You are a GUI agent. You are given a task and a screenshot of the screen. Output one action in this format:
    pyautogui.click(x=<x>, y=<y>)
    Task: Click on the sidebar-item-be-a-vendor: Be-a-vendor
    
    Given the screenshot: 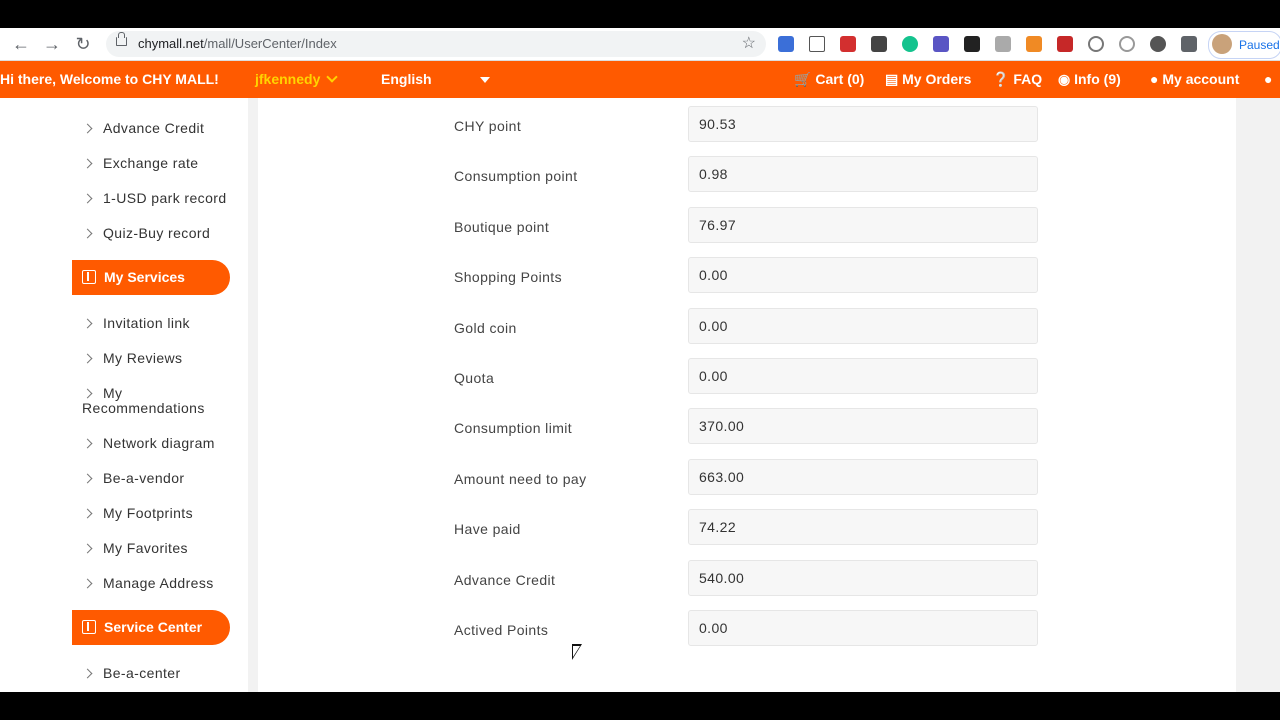 What is the action you would take?
    pyautogui.click(x=133, y=478)
    